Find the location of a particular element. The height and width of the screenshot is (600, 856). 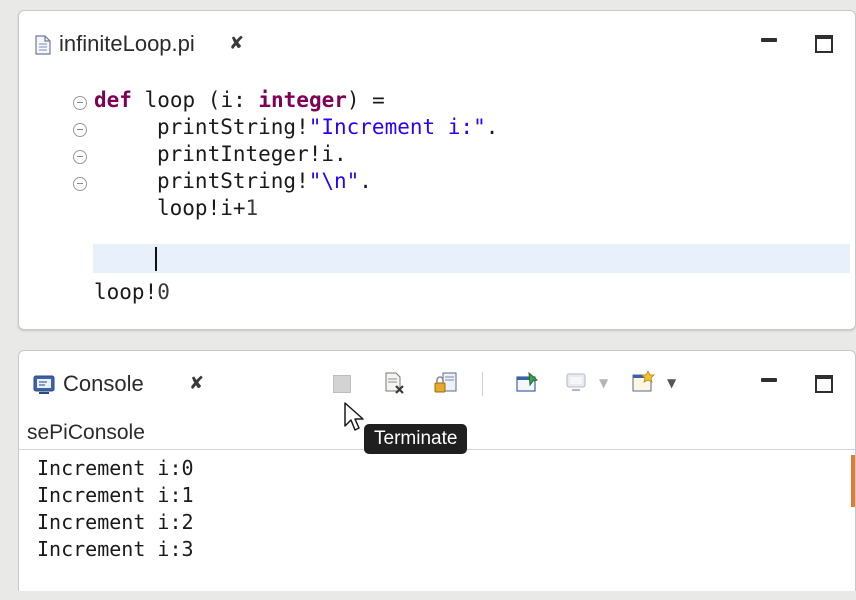

console-tab-bar: Console ✘ ▼ ▼ is located at coordinates (437, 385).